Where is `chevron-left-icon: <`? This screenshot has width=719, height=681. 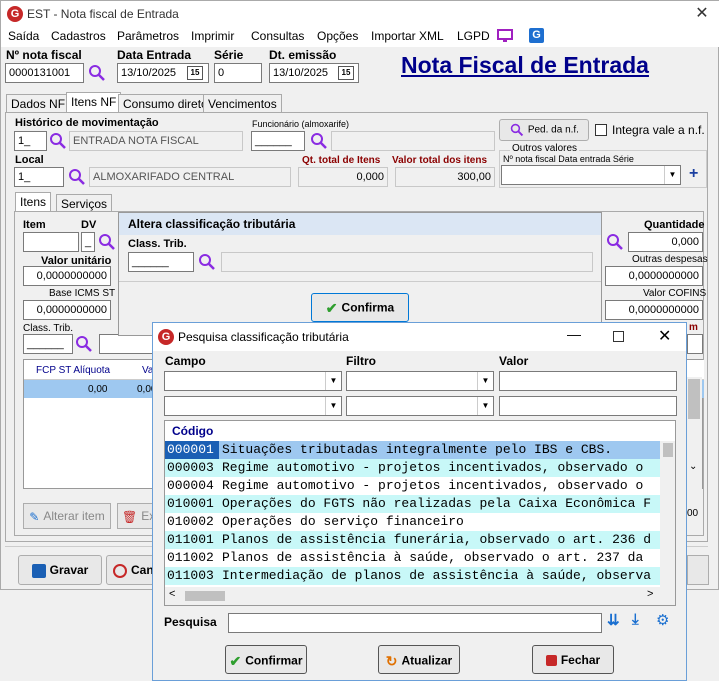 chevron-left-icon: < is located at coordinates (172, 594).